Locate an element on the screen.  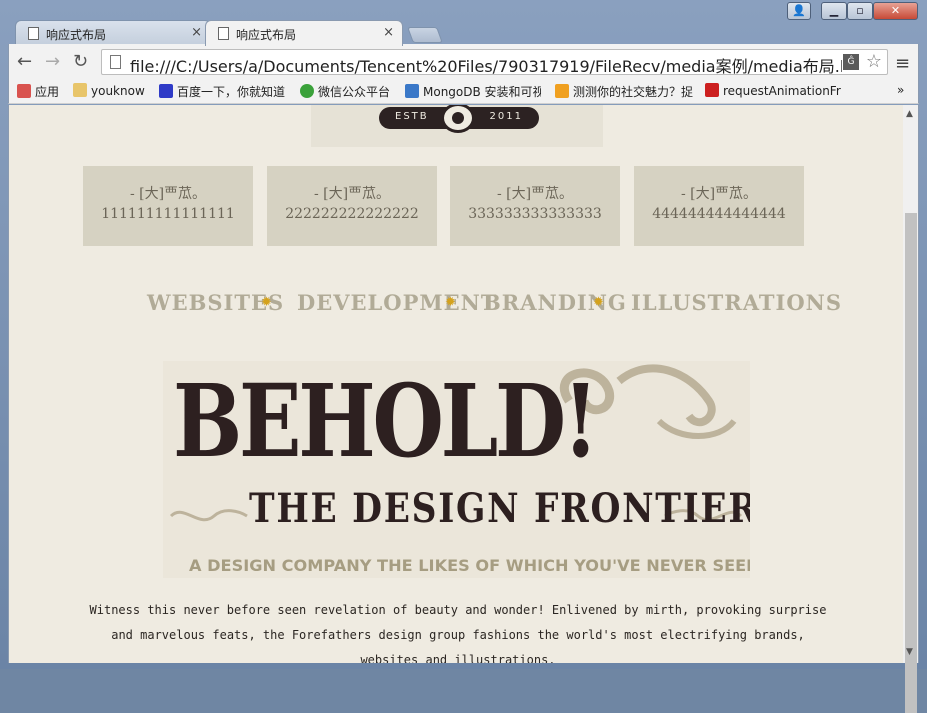
star-icon: ☆ is located at coordinates (874, 61).